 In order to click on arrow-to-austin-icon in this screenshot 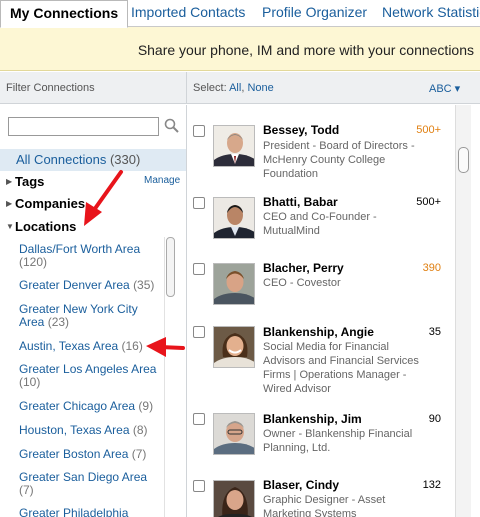, I will do `click(165, 347)`.